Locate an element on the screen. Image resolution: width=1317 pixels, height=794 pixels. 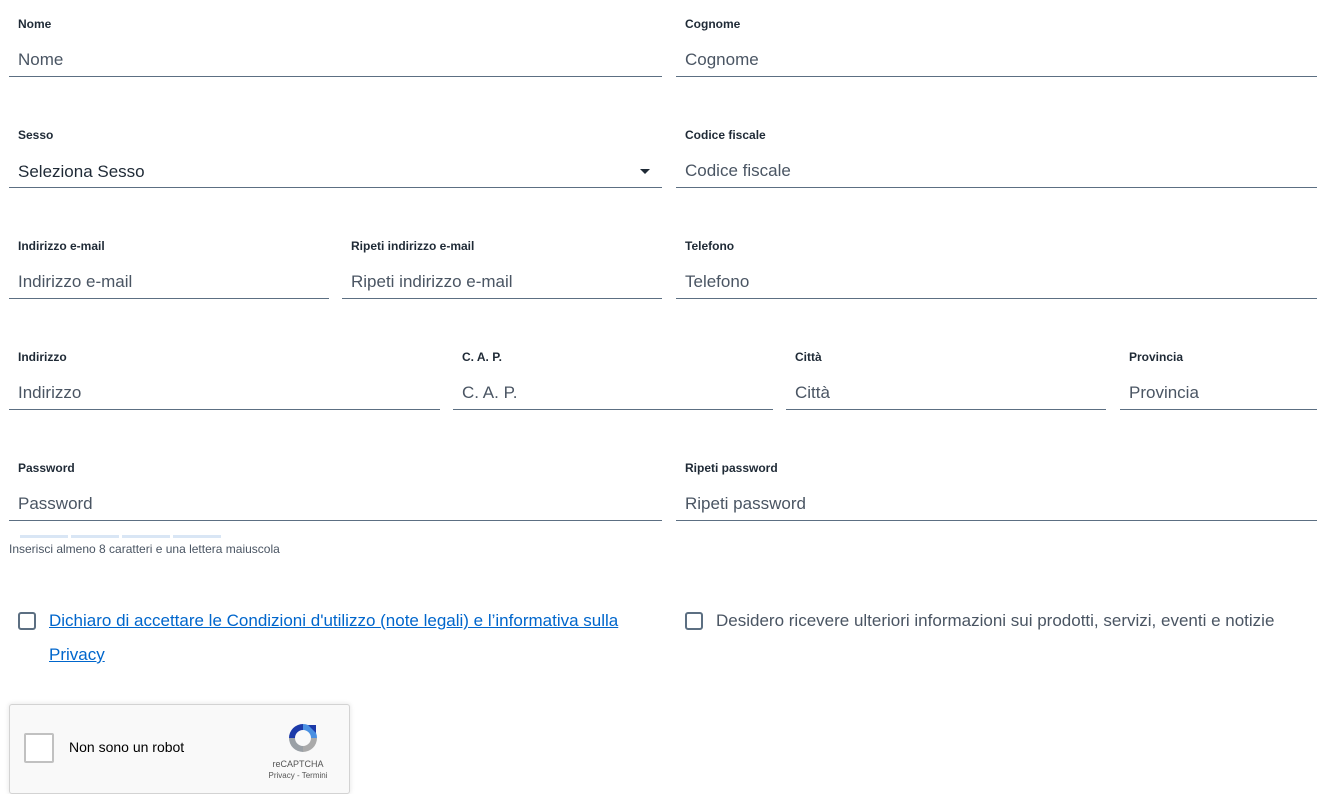
password-field: Password is located at coordinates (335, 496).